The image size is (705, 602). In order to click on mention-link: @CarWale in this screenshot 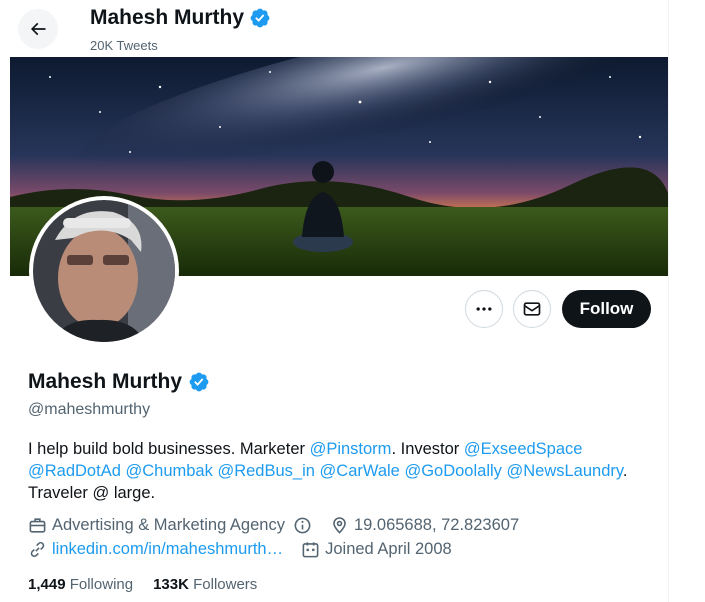, I will do `click(360, 471)`.